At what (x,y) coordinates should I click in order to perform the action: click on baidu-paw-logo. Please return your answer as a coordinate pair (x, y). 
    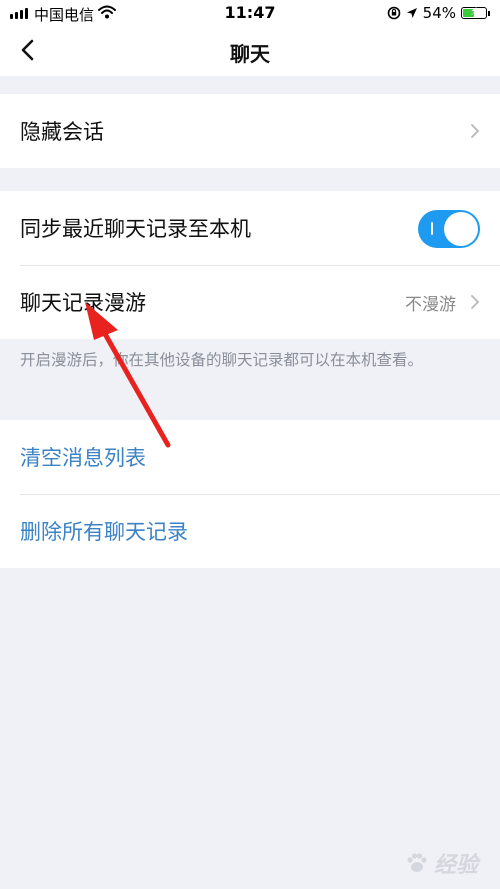
    Looking at the image, I should click on (417, 862).